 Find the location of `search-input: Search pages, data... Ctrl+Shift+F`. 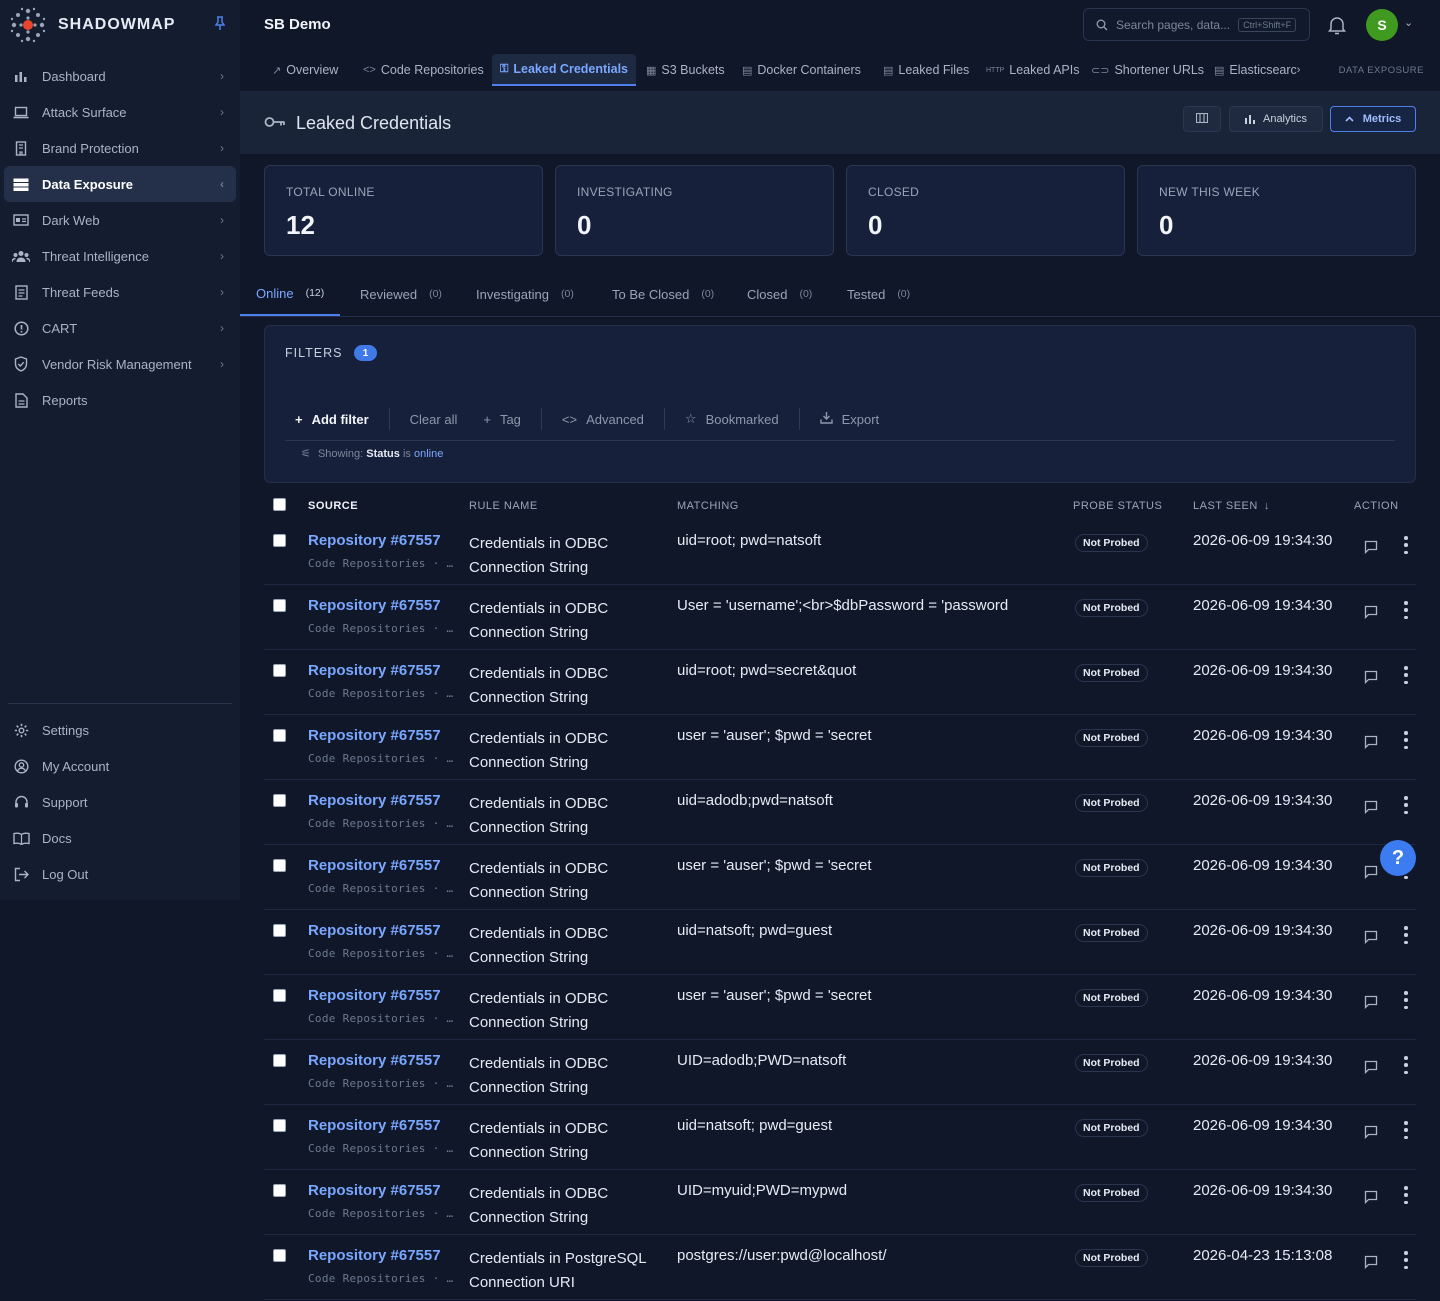

search-input: Search pages, data... Ctrl+Shift+F is located at coordinates (1196, 24).